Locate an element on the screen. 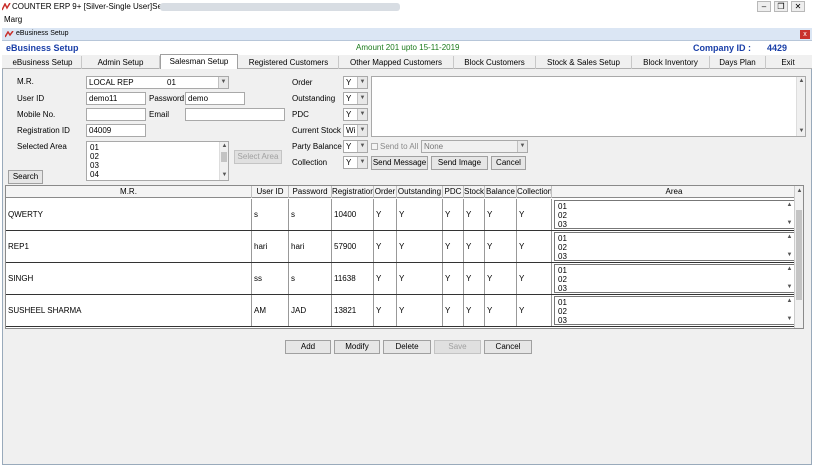  grid-scrollbar: ▲ is located at coordinates (798, 257).